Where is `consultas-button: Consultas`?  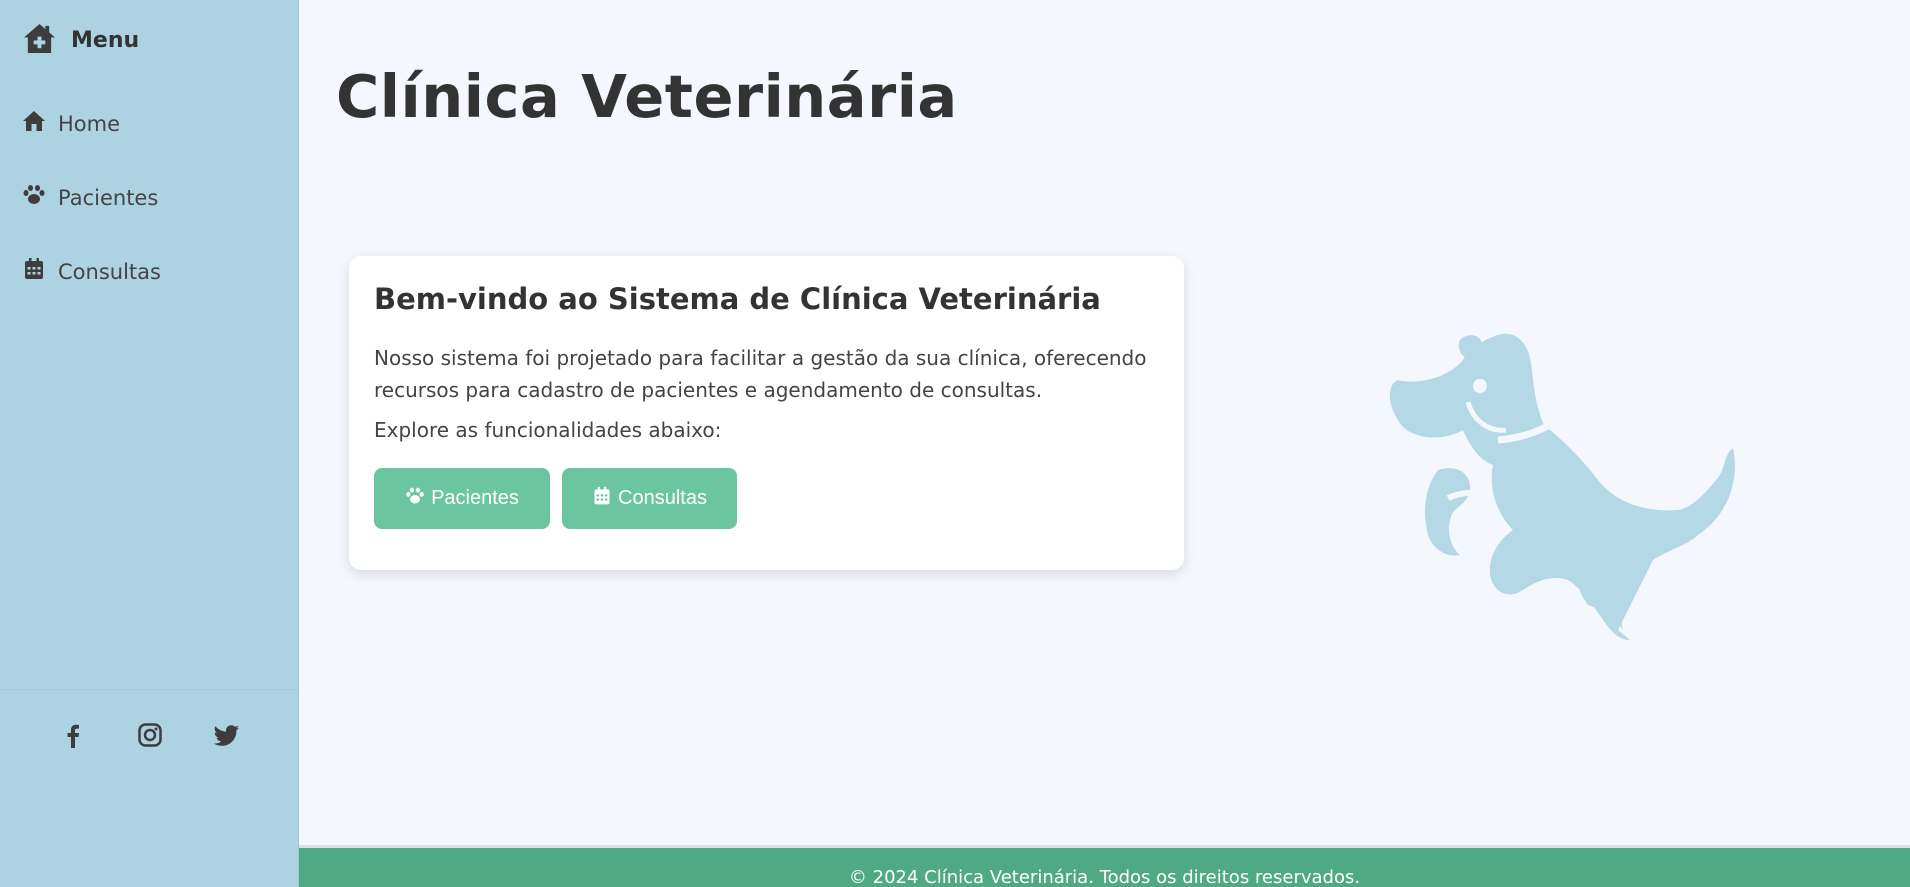
consultas-button: Consultas is located at coordinates (649, 498).